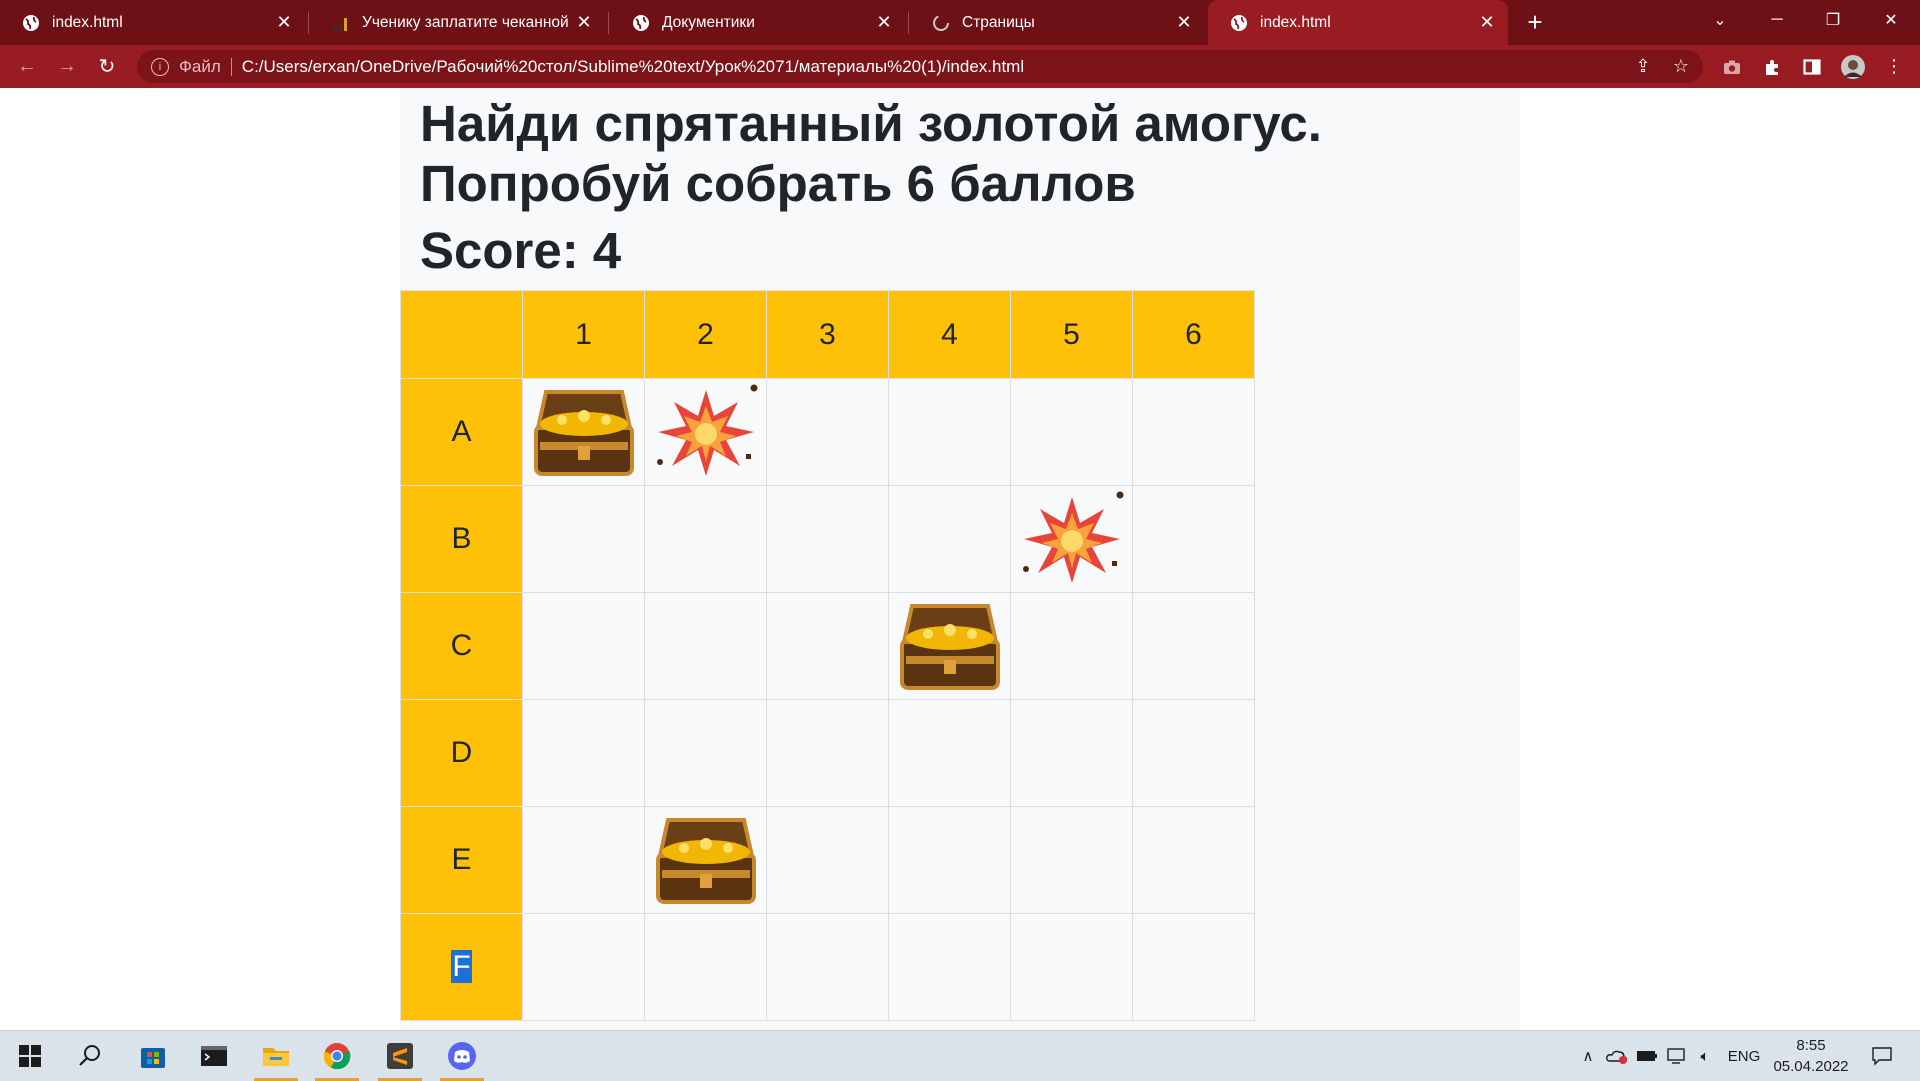 The height and width of the screenshot is (1081, 1920). What do you see at coordinates (1720, 20) in the screenshot?
I see `tab-search-icon: ⌄` at bounding box center [1720, 20].